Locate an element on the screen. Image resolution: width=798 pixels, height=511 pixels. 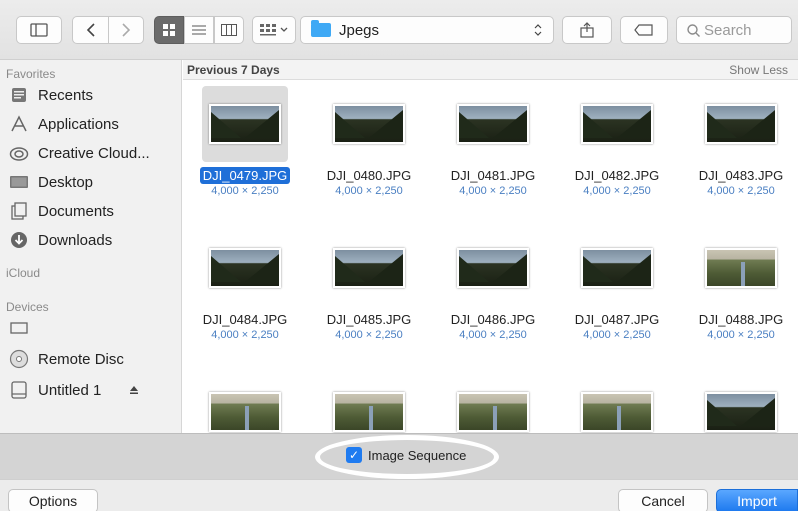
sidebar-item-label: Downloads is located at coordinates (75, 240).